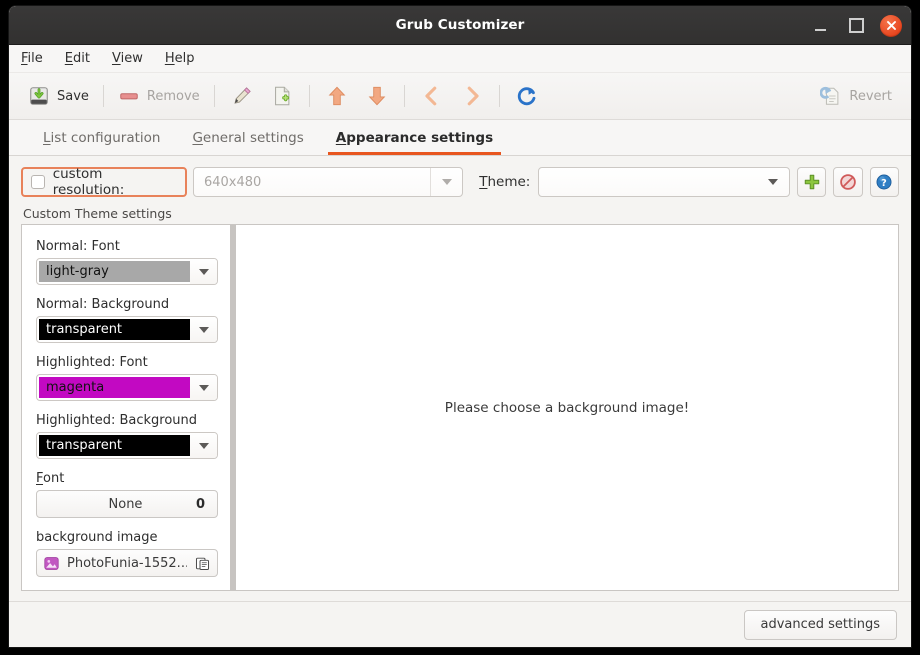 Image resolution: width=920 pixels, height=655 pixels. What do you see at coordinates (831, 96) in the screenshot?
I see `revert-icon` at bounding box center [831, 96].